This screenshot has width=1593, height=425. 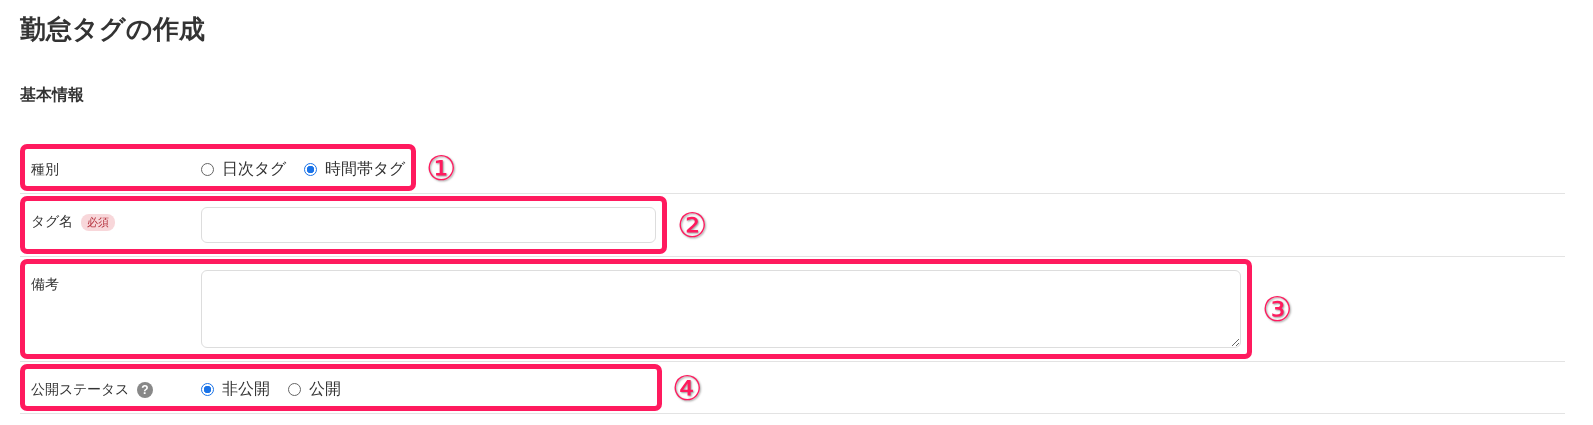 I want to click on field-label: 公開ステータス, so click(x=80, y=390).